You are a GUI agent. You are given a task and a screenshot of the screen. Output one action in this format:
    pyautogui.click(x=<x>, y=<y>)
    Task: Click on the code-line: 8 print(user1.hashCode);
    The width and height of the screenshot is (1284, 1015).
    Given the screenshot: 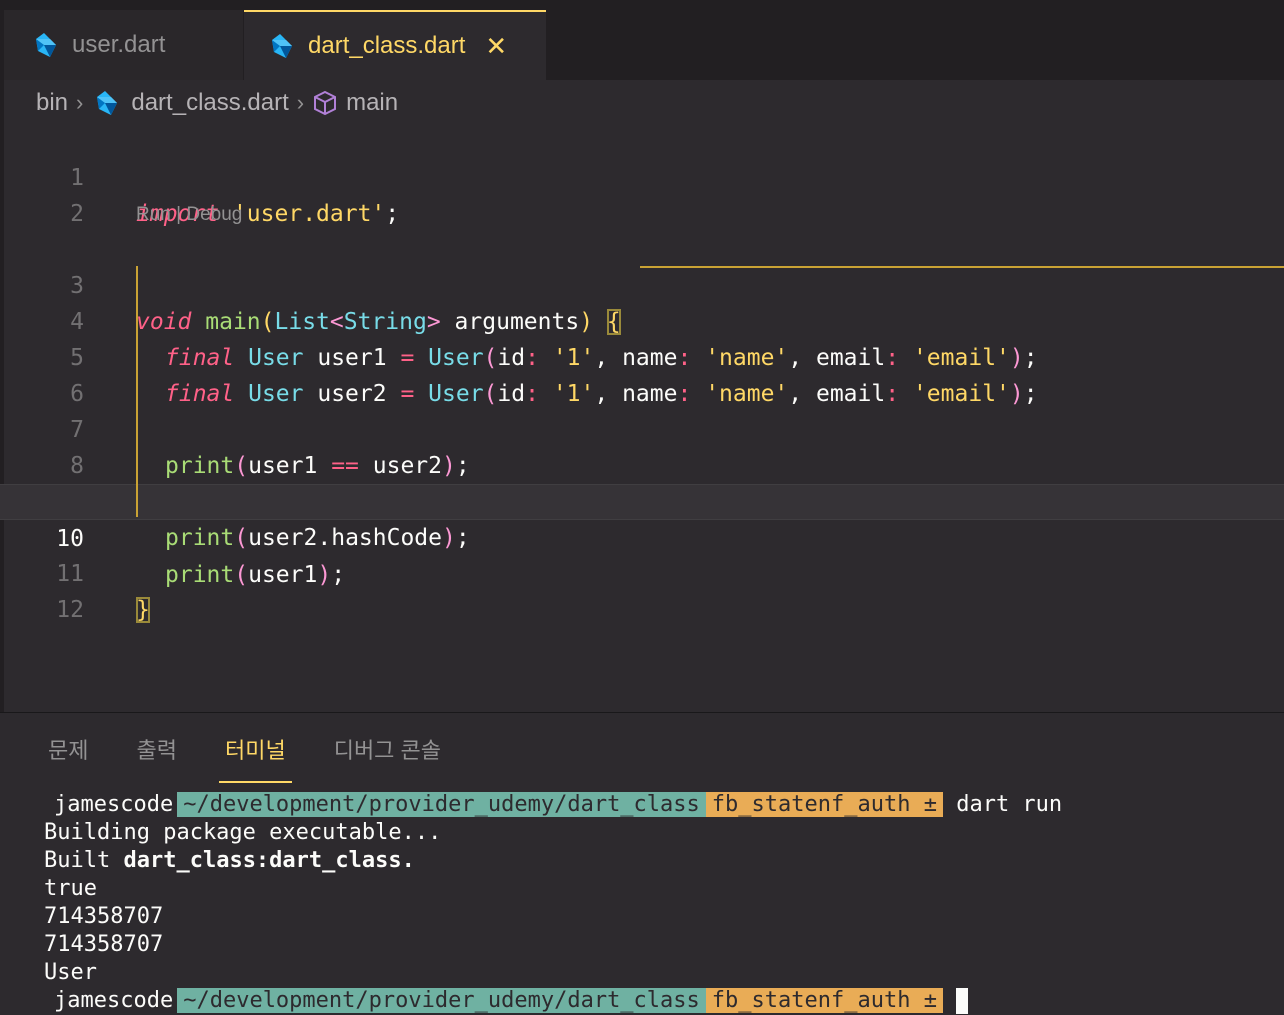 What is the action you would take?
    pyautogui.click(x=642, y=463)
    